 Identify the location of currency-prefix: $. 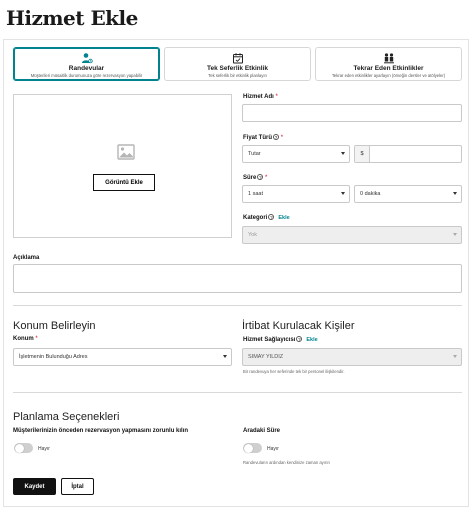
(362, 154).